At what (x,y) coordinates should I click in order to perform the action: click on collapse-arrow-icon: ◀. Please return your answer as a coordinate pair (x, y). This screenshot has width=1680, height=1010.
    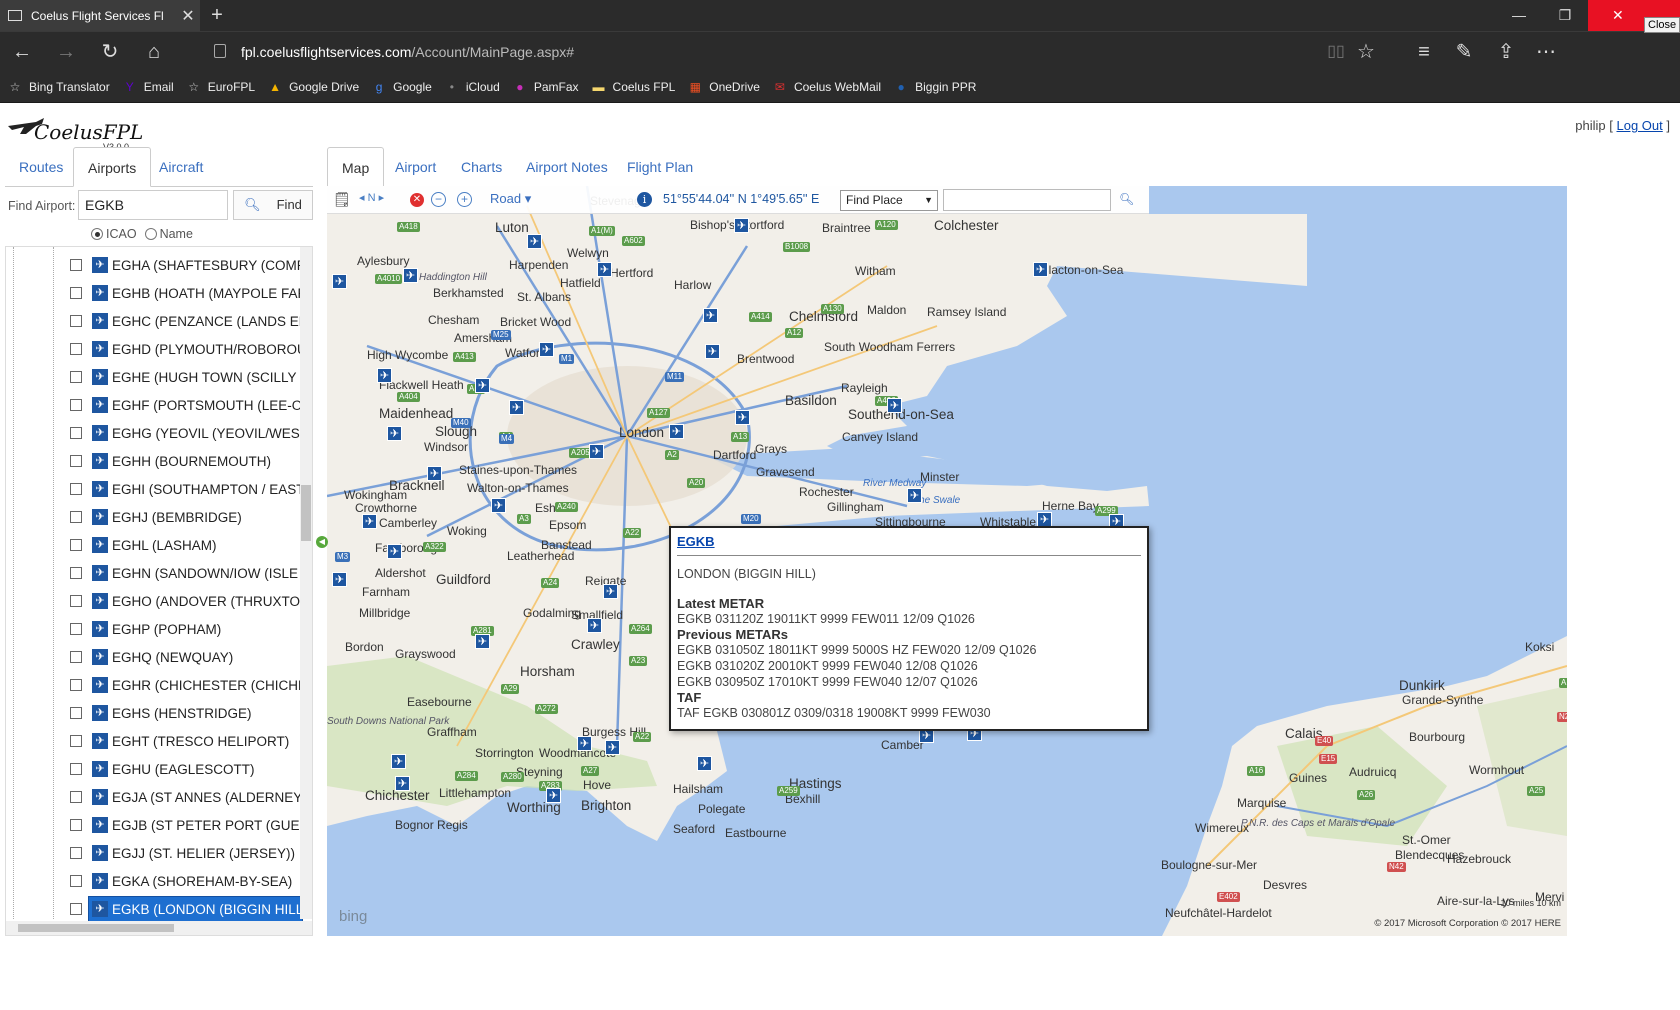
    Looking at the image, I should click on (322, 542).